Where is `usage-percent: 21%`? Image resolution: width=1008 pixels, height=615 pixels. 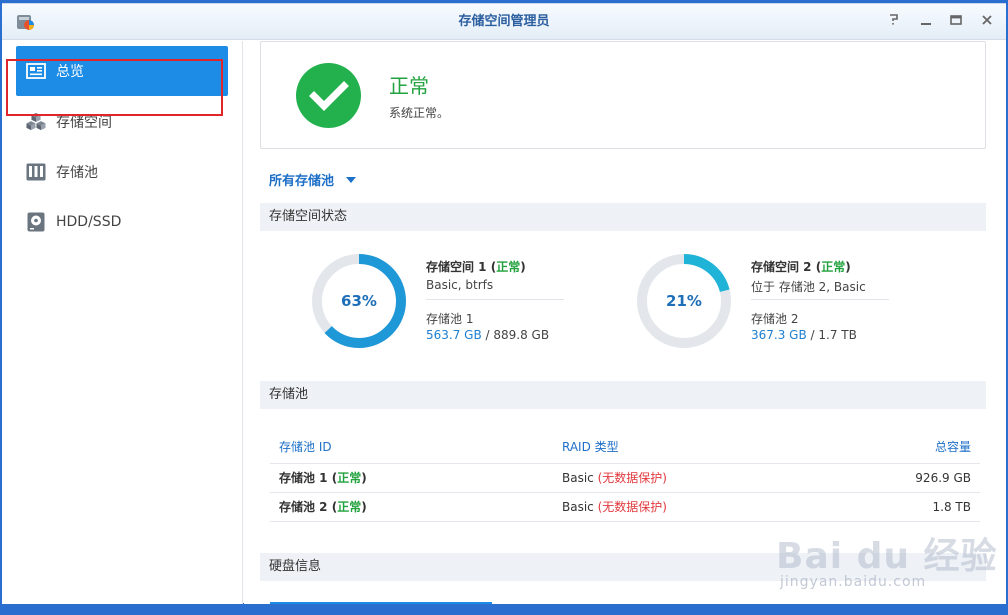 usage-percent: 21% is located at coordinates (684, 301).